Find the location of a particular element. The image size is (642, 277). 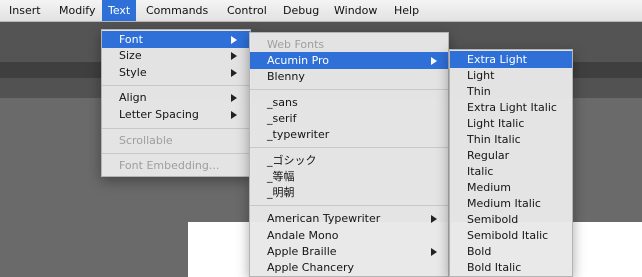

menu-control: Control is located at coordinates (247, 10).